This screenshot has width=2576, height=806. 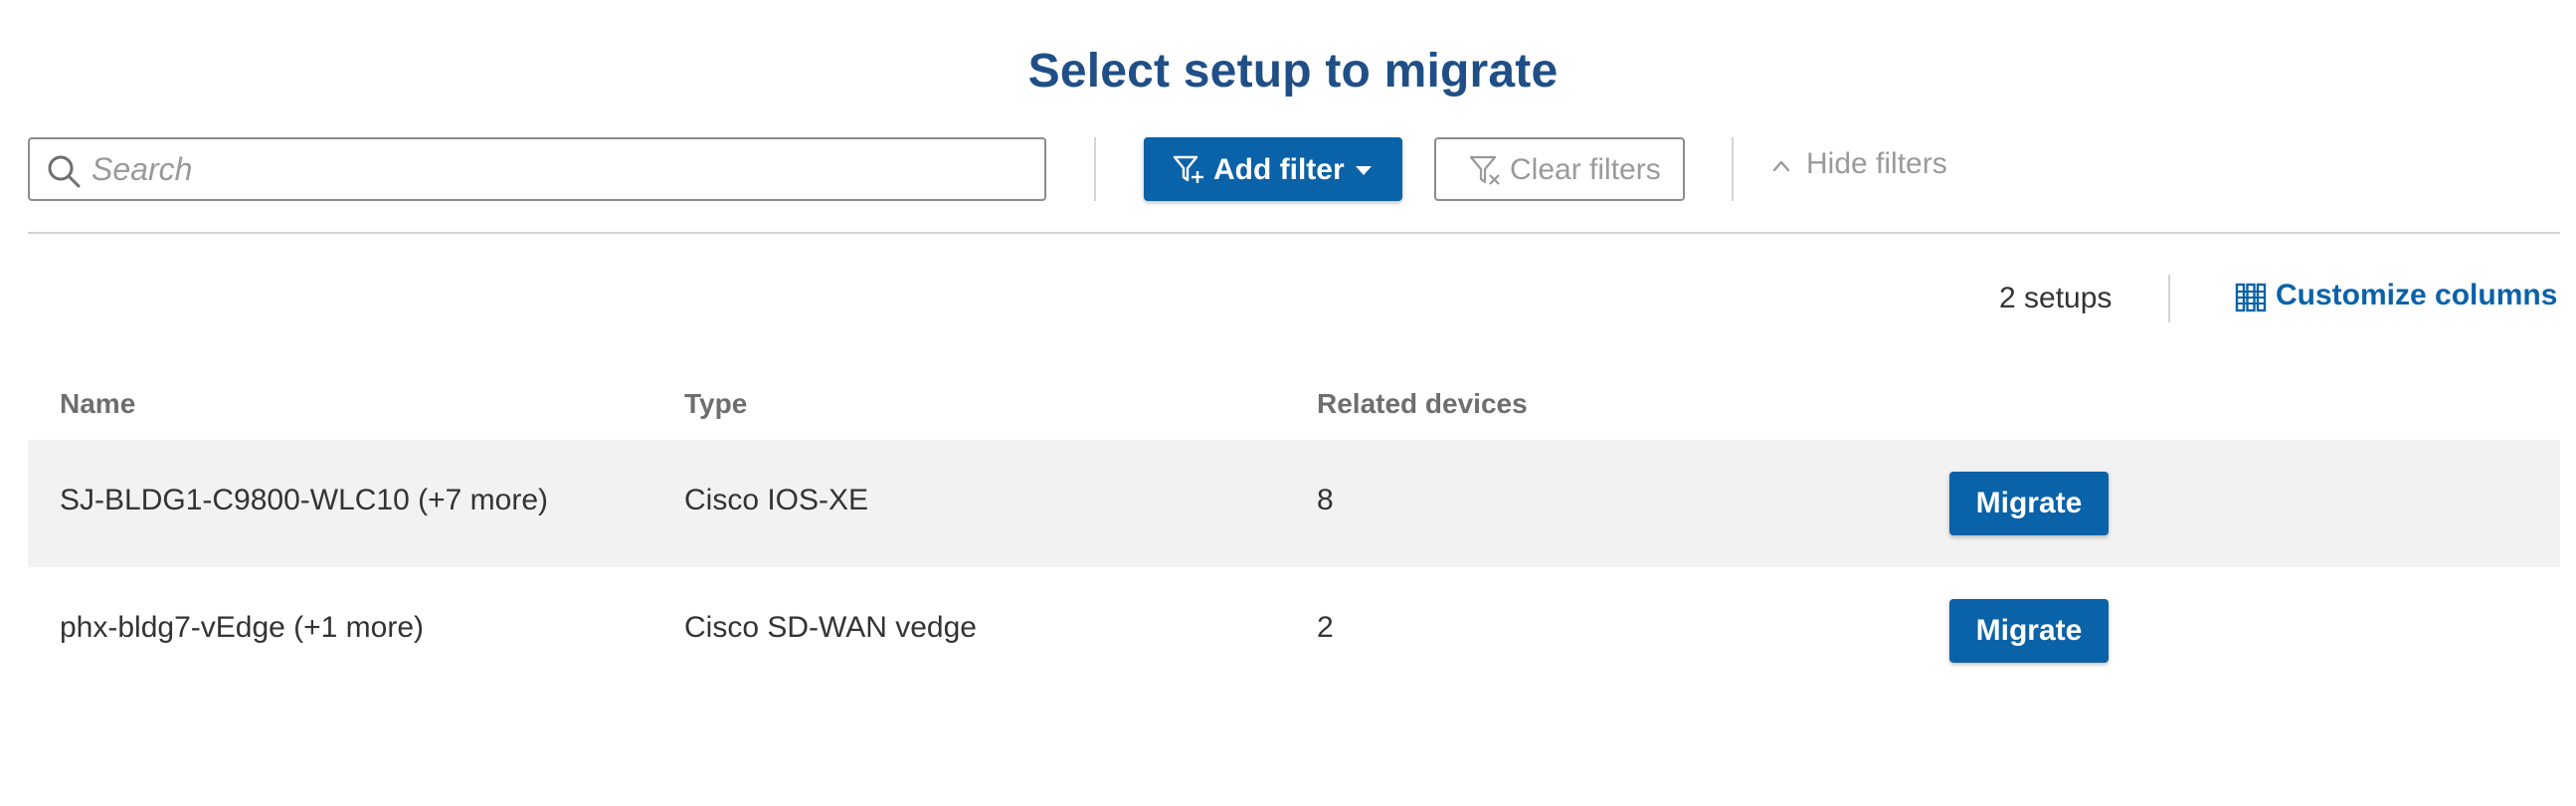 I want to click on search-input, so click(x=559, y=169).